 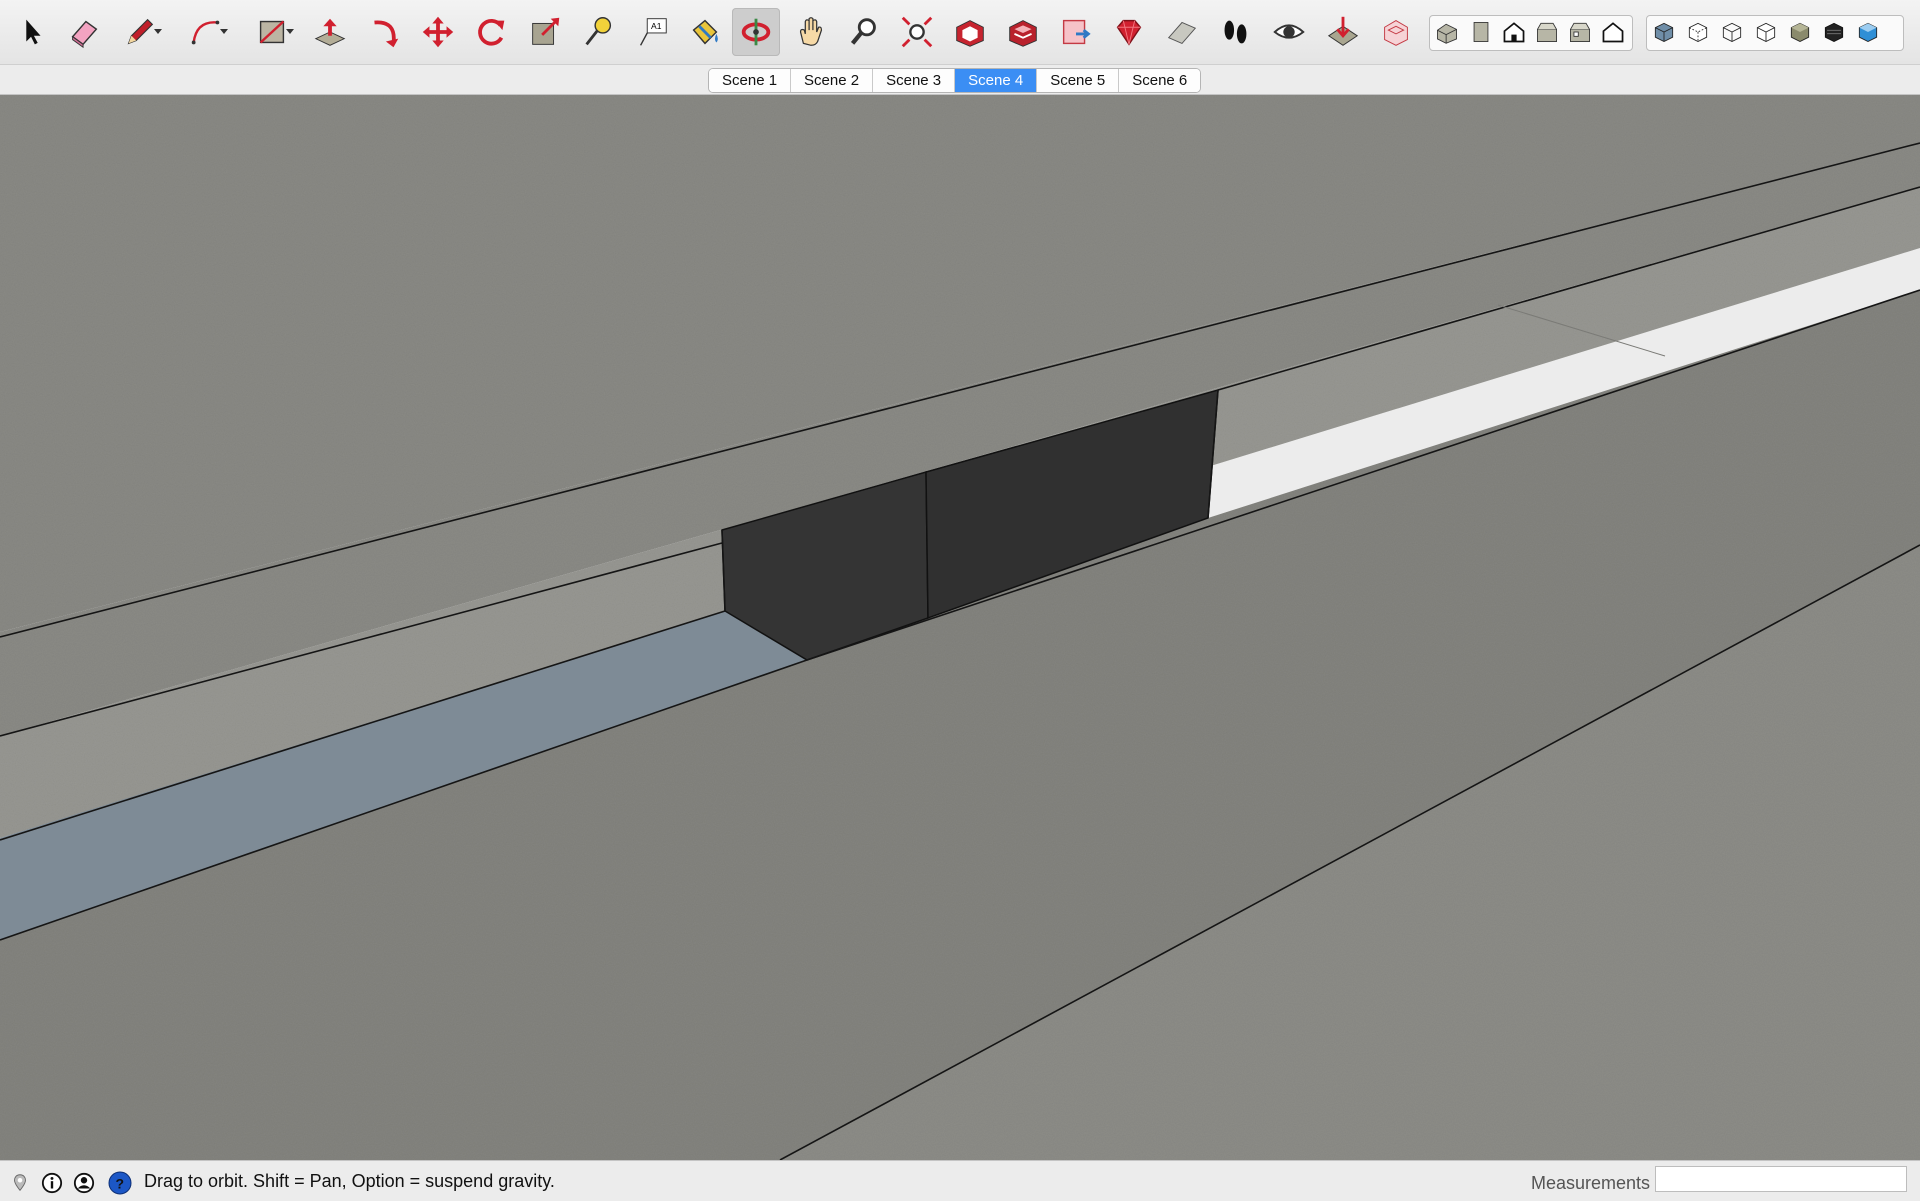 I want to click on back-edges-cube-icon, so click(x=1698, y=32).